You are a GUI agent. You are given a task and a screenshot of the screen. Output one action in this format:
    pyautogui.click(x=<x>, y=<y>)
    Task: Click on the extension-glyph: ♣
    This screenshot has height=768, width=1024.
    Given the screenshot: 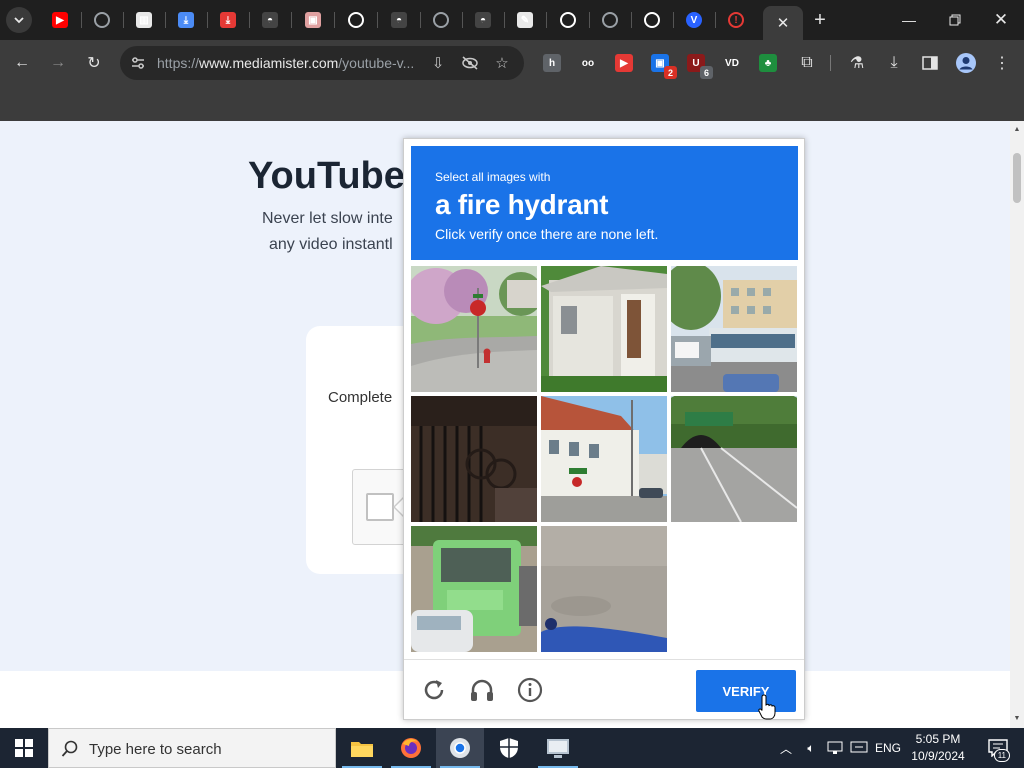 What is the action you would take?
    pyautogui.click(x=768, y=63)
    